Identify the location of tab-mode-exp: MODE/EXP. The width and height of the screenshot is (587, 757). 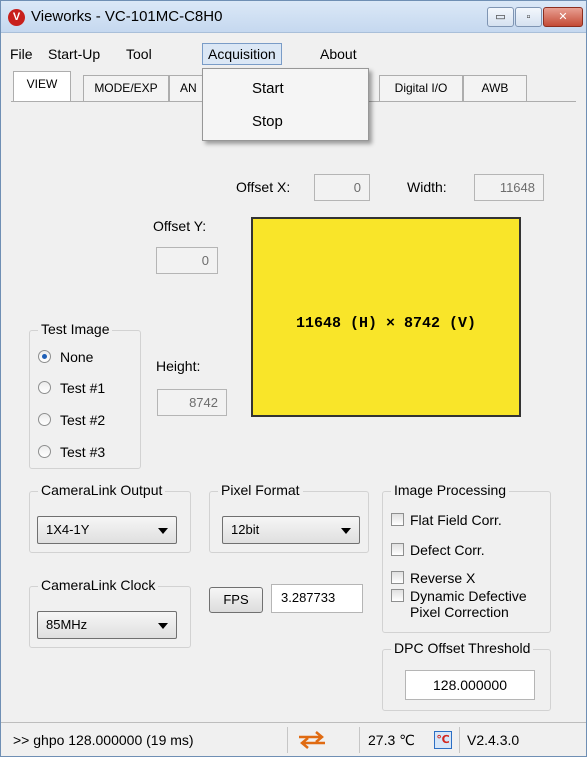
(126, 88).